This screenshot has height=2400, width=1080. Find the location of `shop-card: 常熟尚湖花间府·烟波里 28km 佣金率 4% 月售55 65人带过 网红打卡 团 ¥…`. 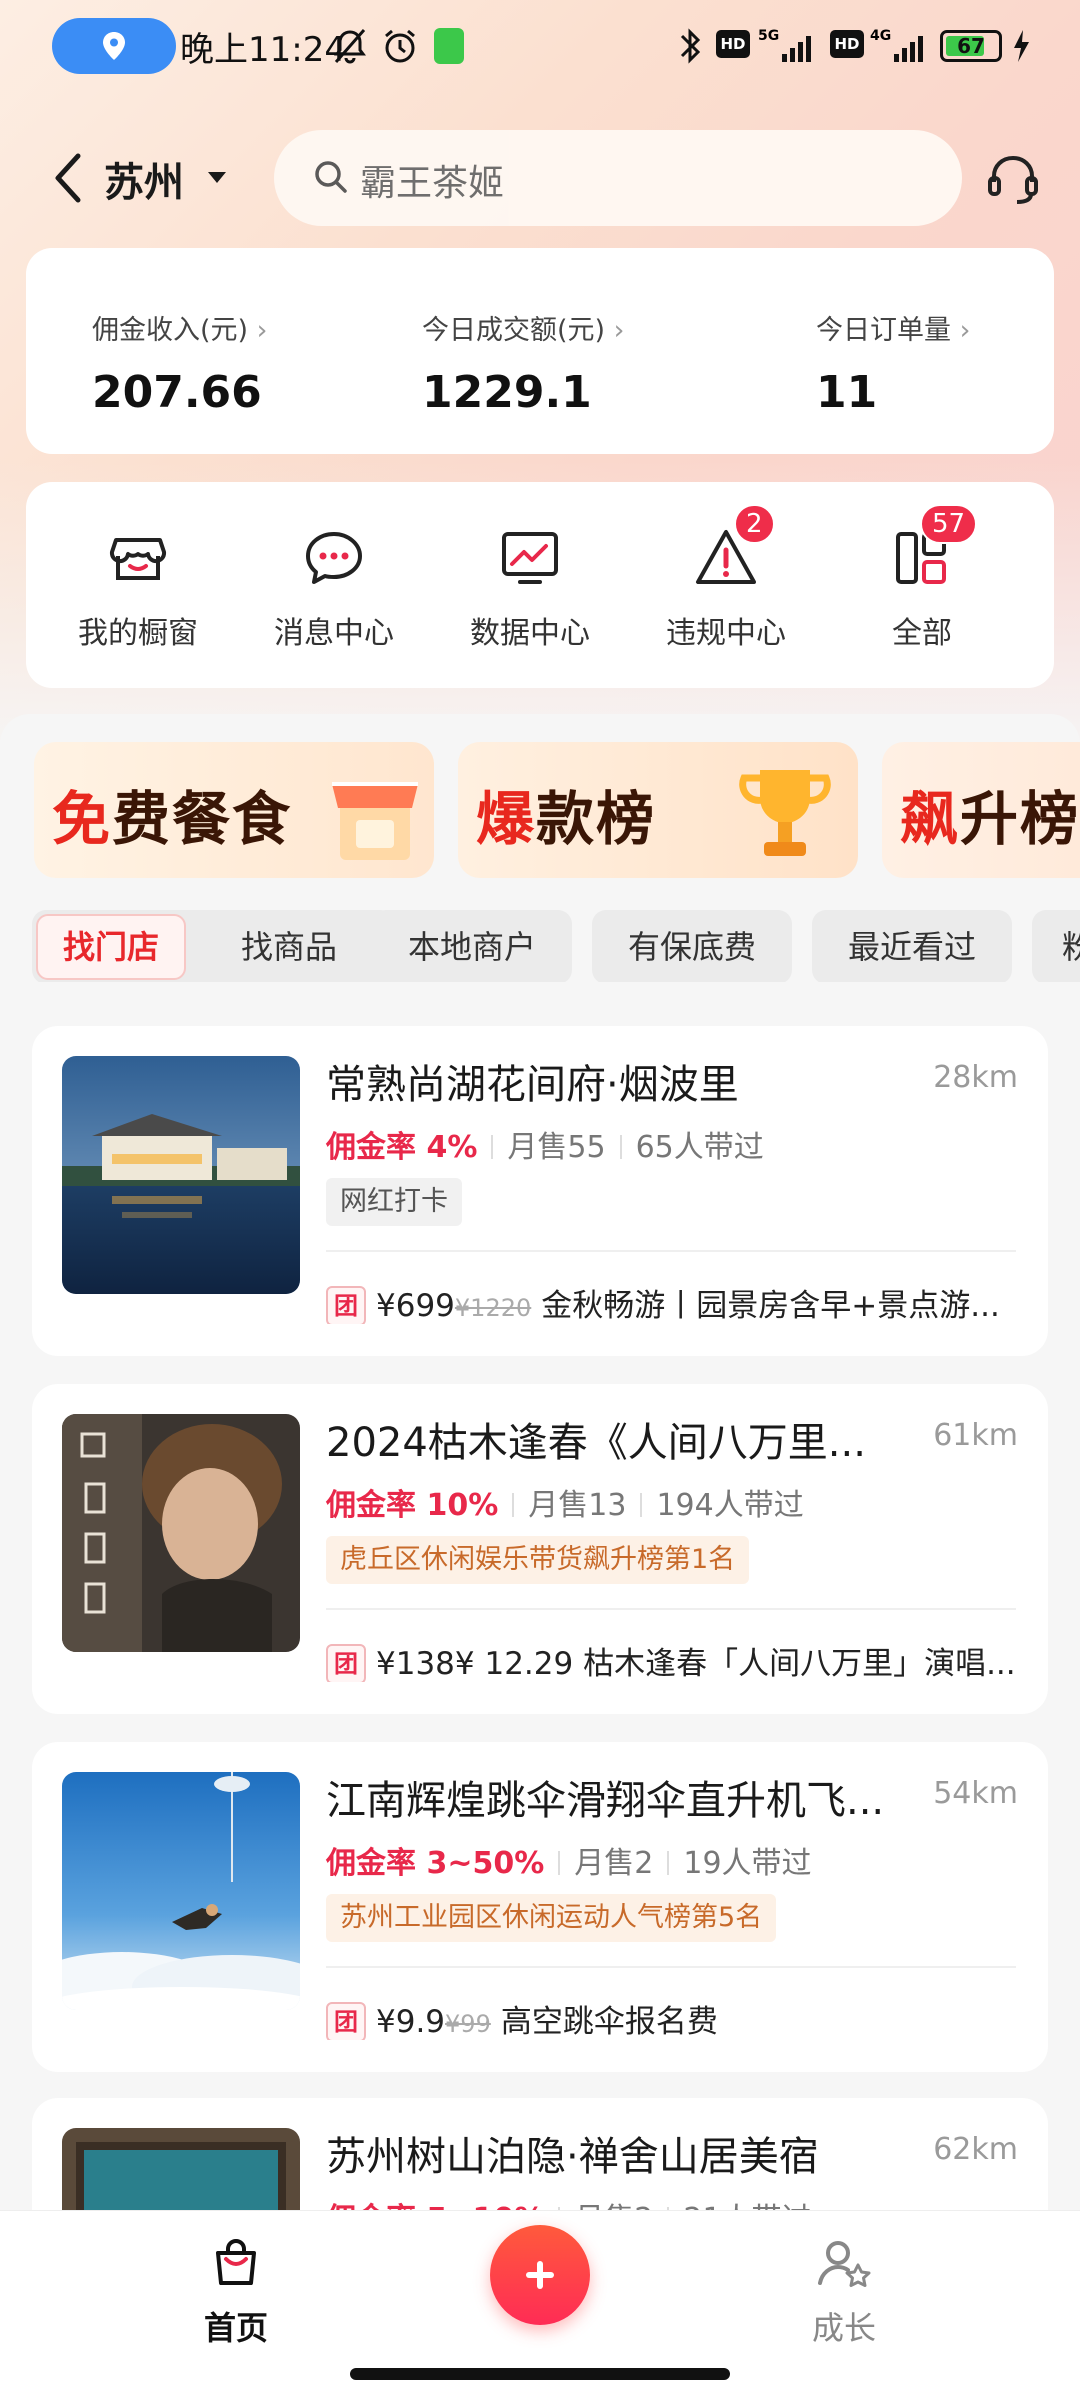

shop-card: 常熟尚湖花间府·烟波里 28km 佣金率 4% 月售55 65人带过 网红打卡 团 ¥… is located at coordinates (540, 1191).